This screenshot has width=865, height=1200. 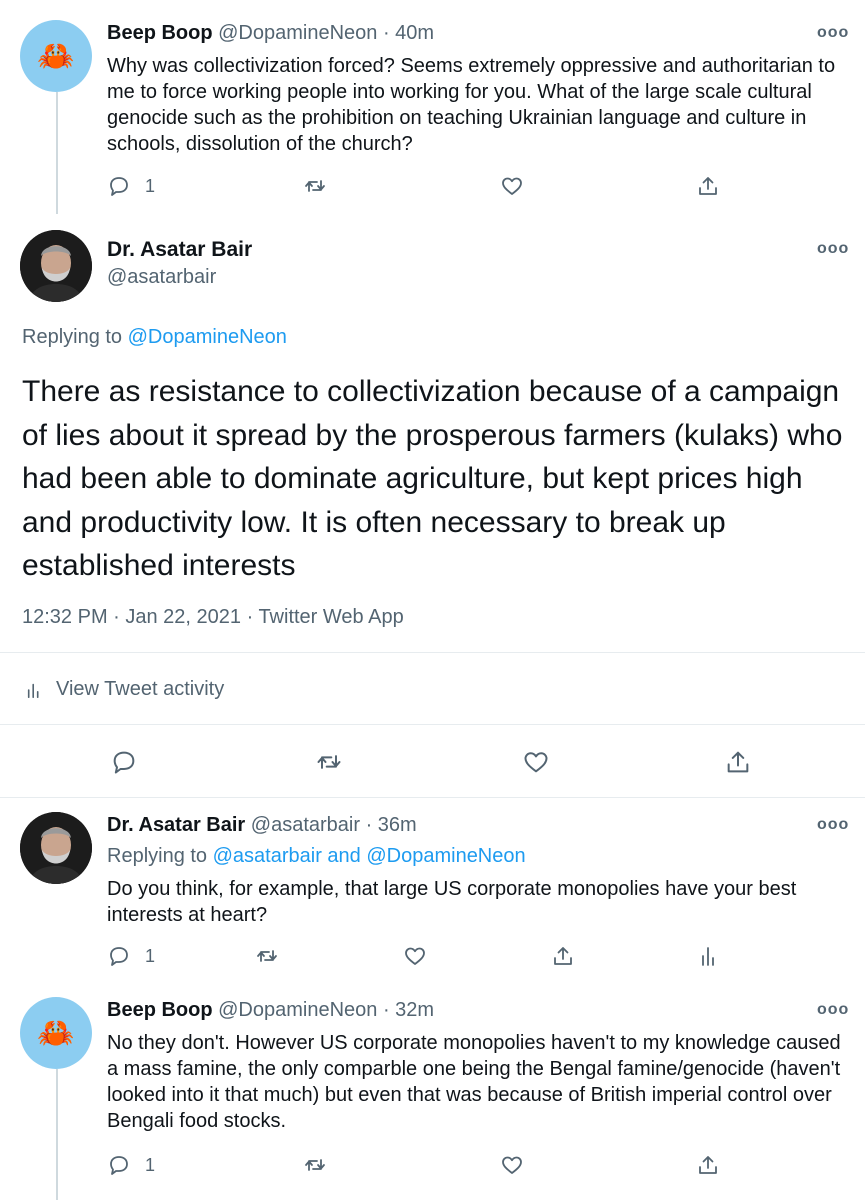 I want to click on view-activity-link: View Tweet activity, so click(x=125, y=689).